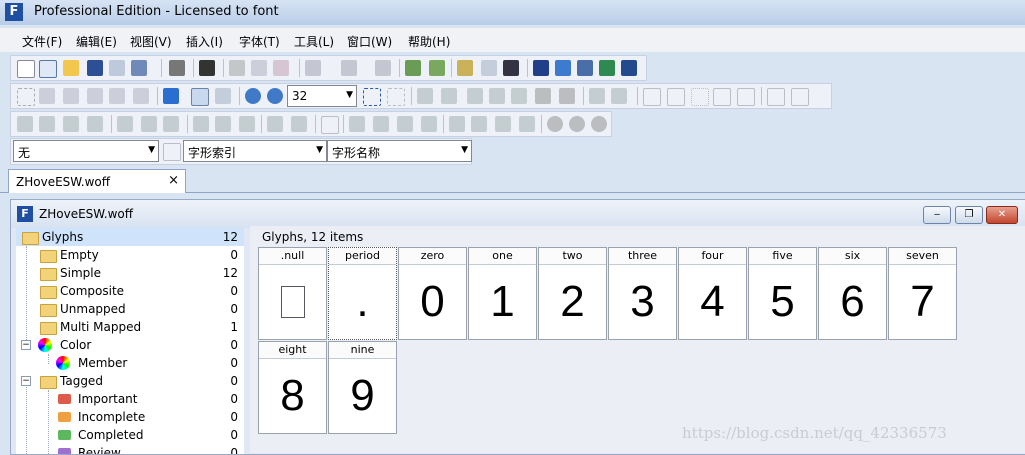 The height and width of the screenshot is (455, 1025). I want to click on tag-icon, so click(405, 124).